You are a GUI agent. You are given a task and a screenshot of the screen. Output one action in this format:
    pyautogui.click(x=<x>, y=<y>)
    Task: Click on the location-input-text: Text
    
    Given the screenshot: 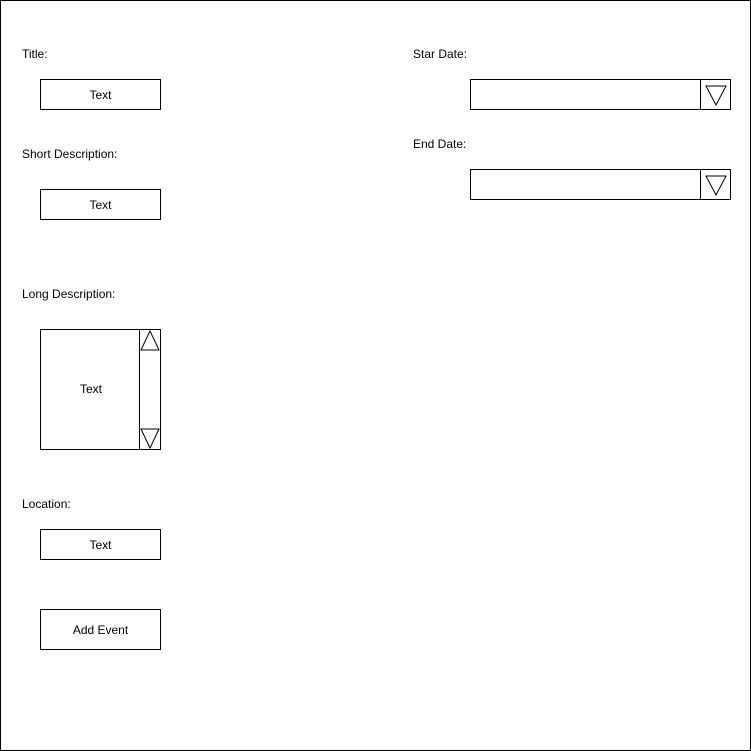 What is the action you would take?
    pyautogui.click(x=100, y=544)
    